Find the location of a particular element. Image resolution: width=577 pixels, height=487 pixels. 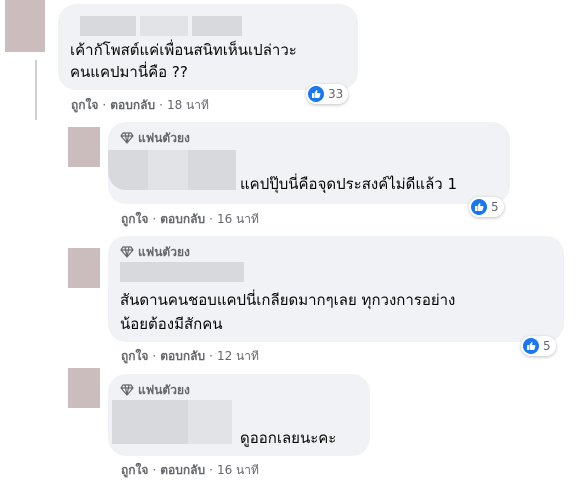

comment-actions: ถูกใจ · ตอบกลับ · 18 นาที is located at coordinates (140, 105).